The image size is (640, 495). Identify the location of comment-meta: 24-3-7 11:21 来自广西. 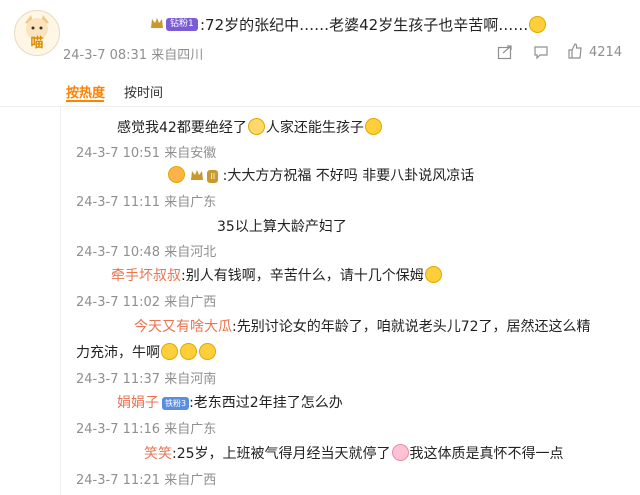
(146, 480).